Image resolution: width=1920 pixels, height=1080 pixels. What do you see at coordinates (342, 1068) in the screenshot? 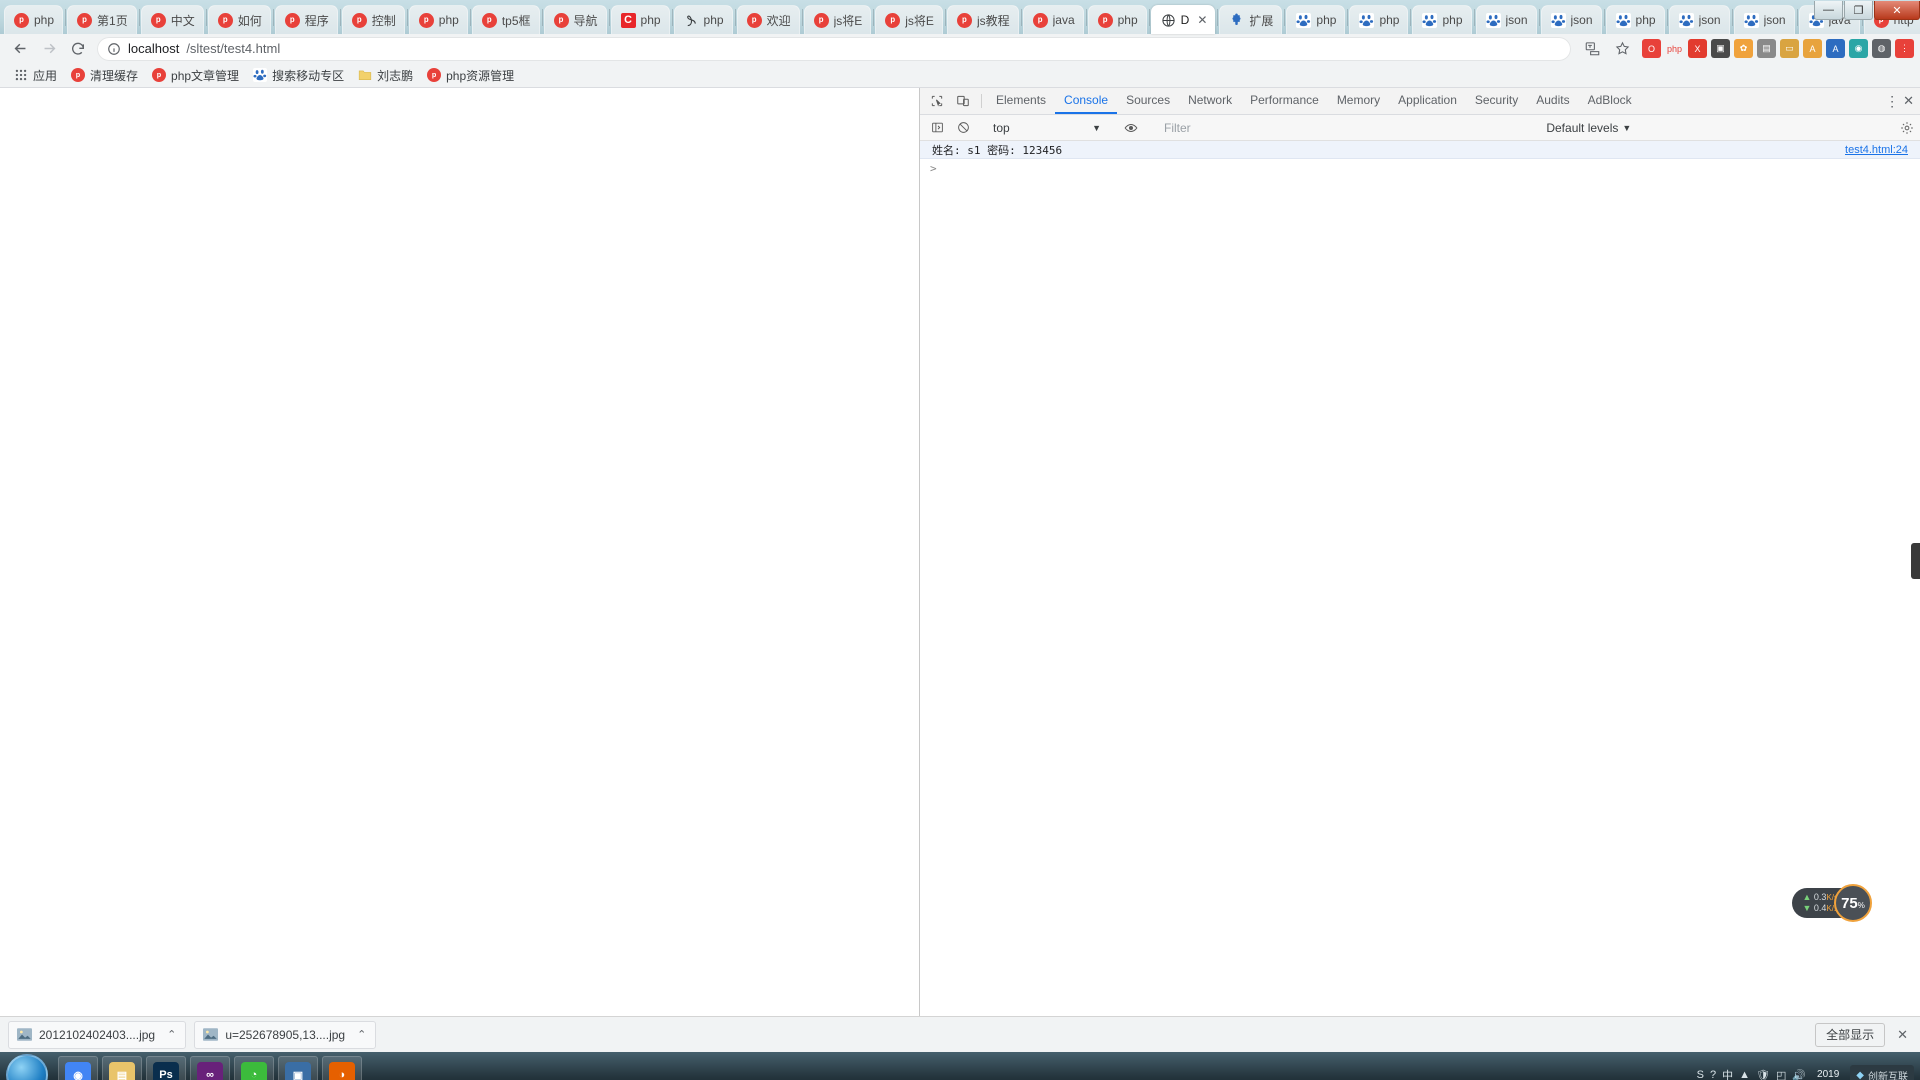
I see `firefox-taskbar-icon: ◑` at bounding box center [342, 1068].